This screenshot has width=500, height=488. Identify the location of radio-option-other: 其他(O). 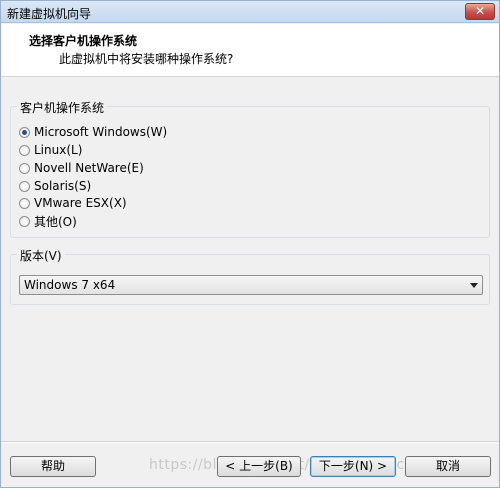
(48, 221).